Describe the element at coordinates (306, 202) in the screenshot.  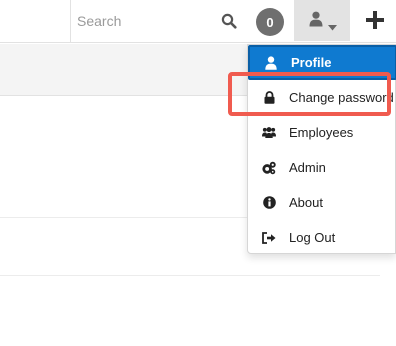
I see `menu-item-label: About` at that location.